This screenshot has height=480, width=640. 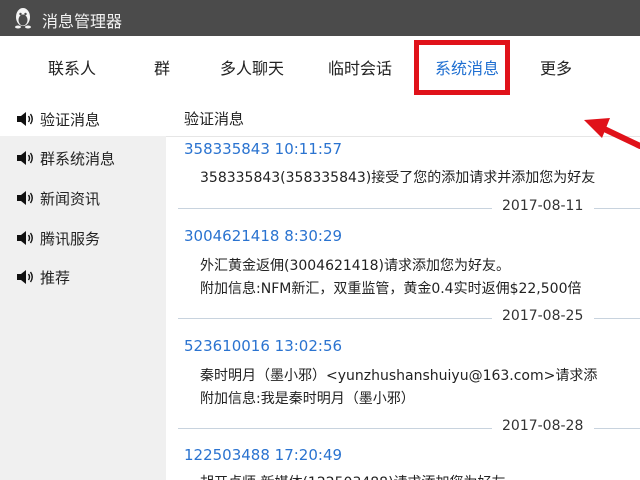 What do you see at coordinates (403, 136) in the screenshot?
I see `divider` at bounding box center [403, 136].